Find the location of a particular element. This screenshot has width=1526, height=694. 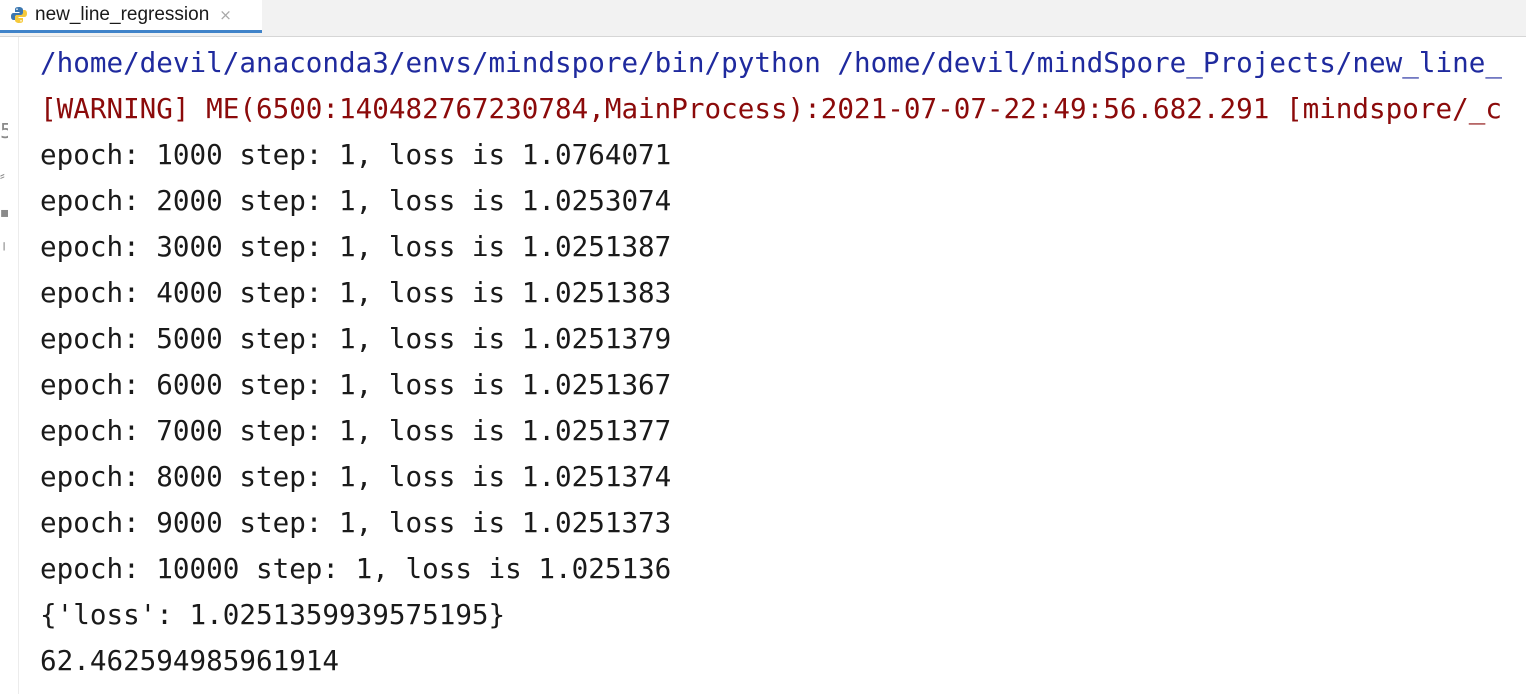

tab-new-line-regression: new_line_regression × is located at coordinates (131, 16).